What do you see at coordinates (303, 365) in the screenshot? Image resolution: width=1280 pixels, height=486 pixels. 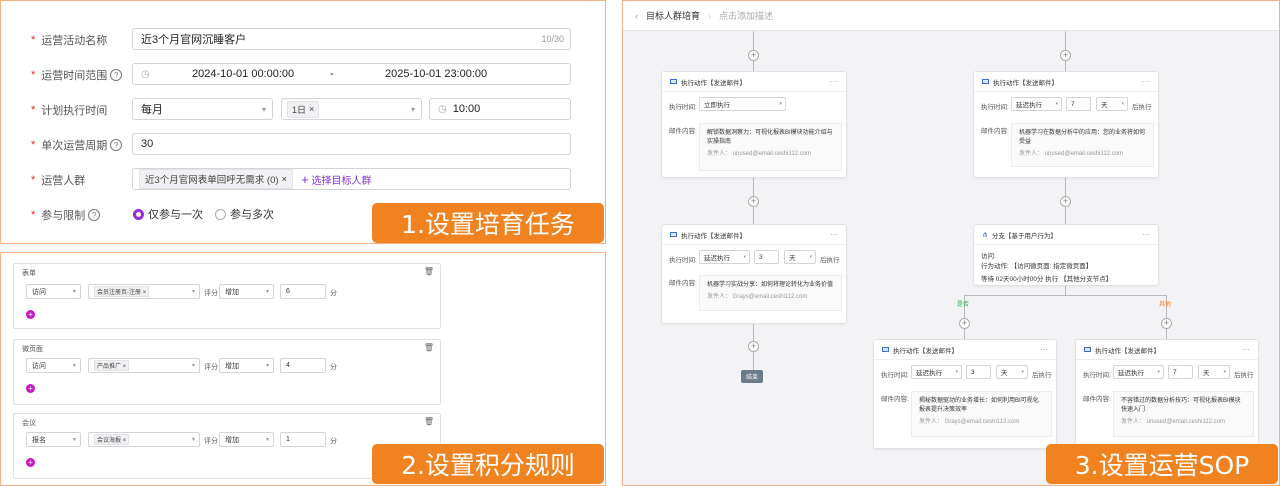 I see `rule-value-input: 4` at bounding box center [303, 365].